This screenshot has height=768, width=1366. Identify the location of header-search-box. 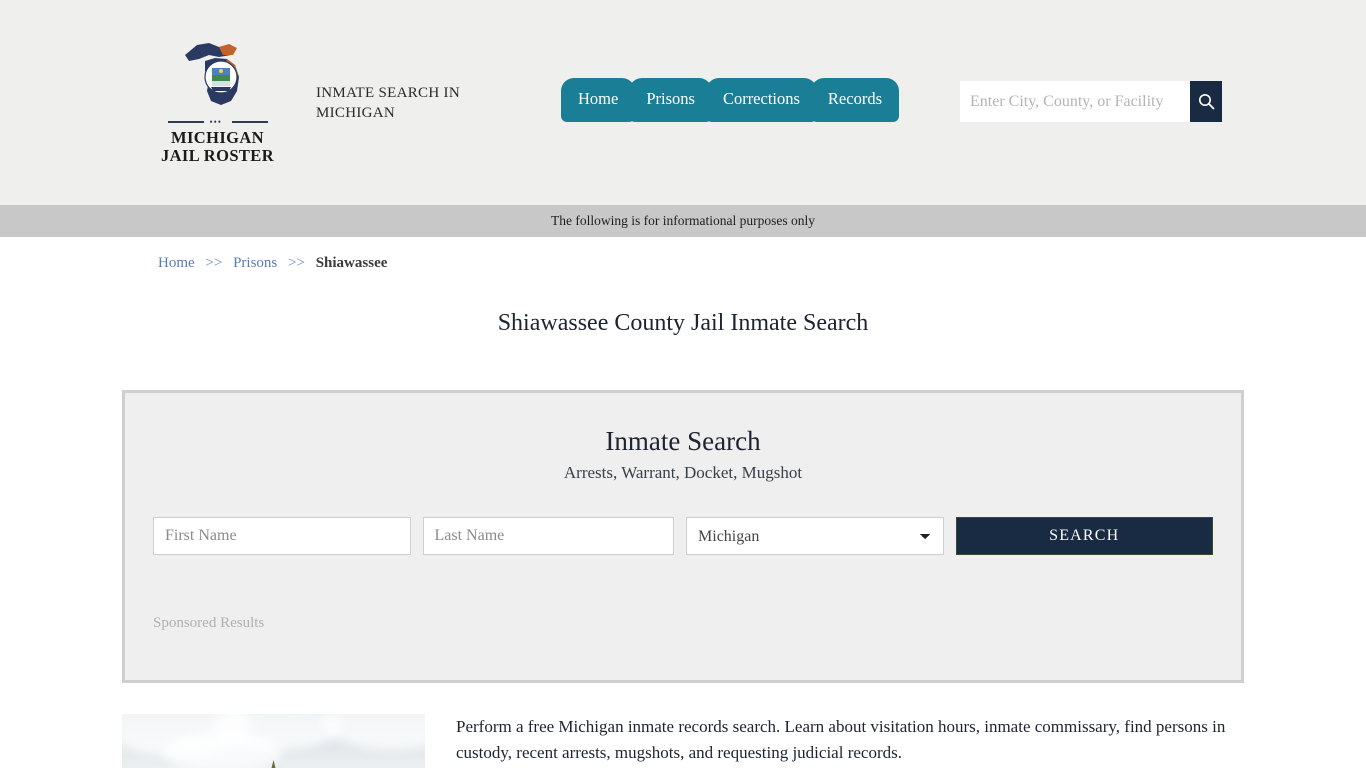
(1091, 101).